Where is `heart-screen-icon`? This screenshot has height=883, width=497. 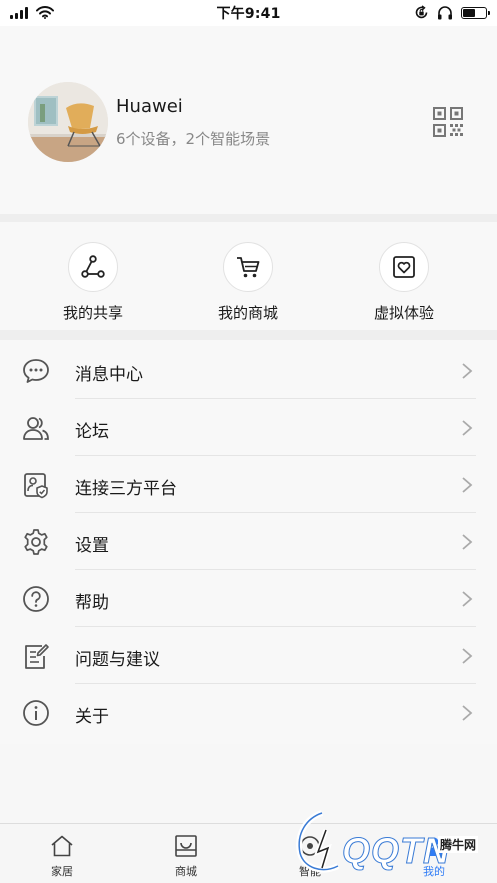
heart-screen-icon is located at coordinates (404, 267).